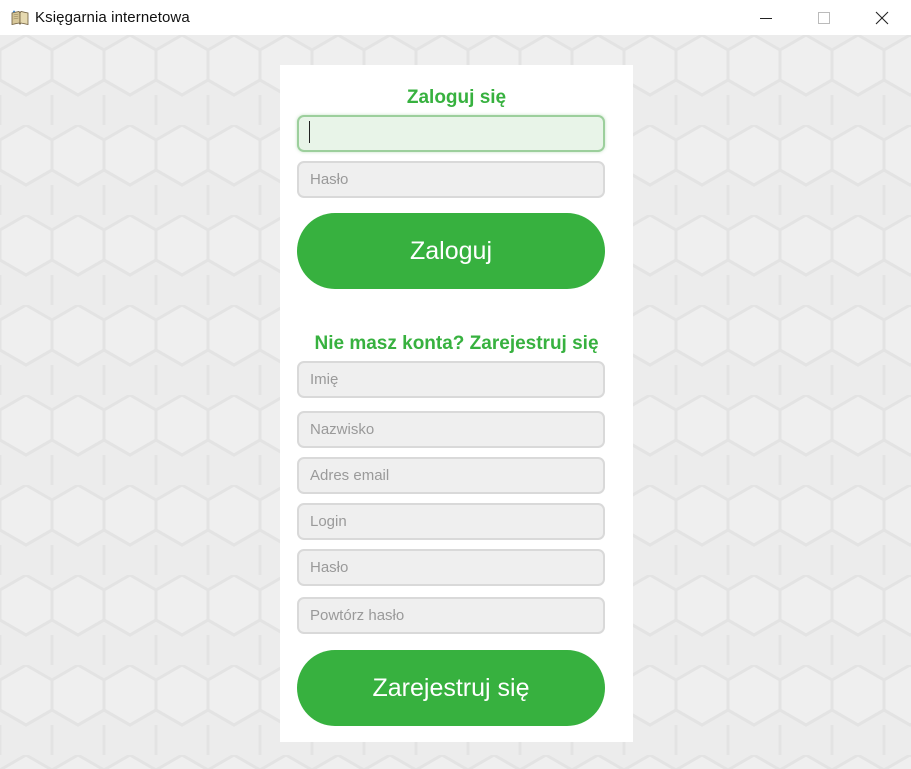 The image size is (911, 769). I want to click on register-password-input, so click(451, 567).